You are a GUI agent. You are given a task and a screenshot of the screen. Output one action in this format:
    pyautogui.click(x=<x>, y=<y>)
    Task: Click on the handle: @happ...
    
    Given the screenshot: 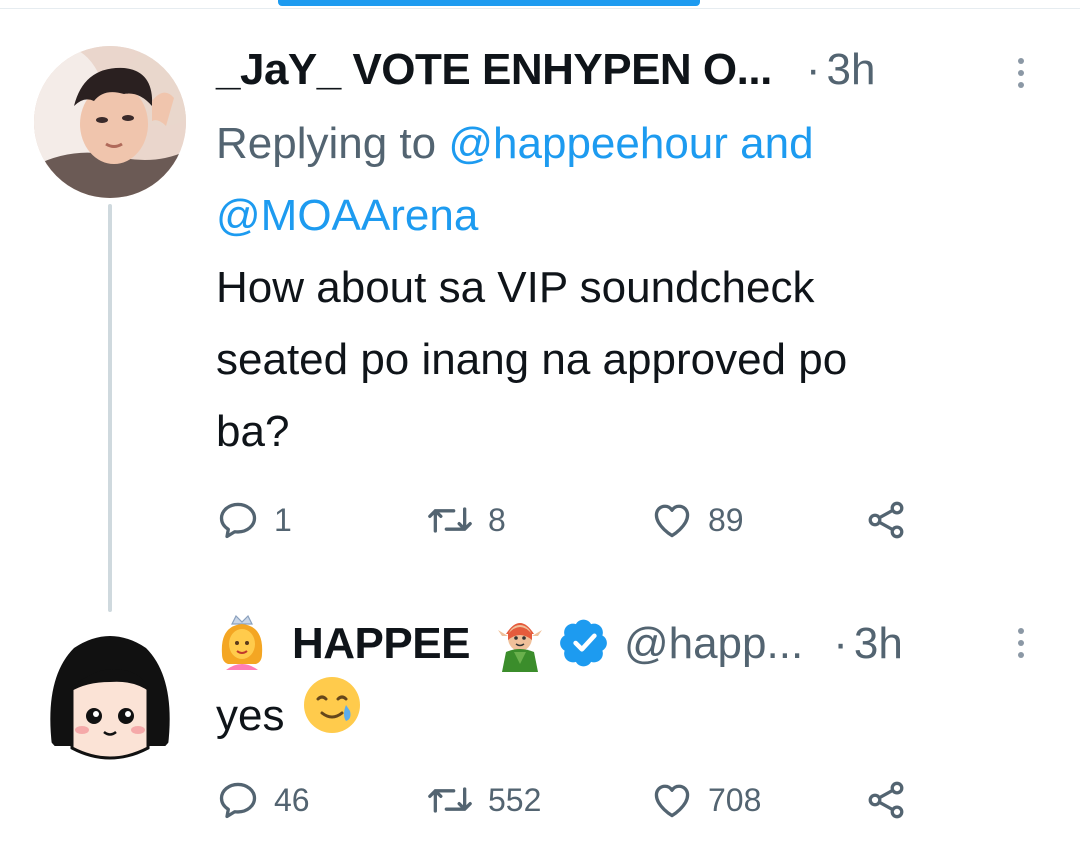 What is the action you would take?
    pyautogui.click(x=713, y=644)
    